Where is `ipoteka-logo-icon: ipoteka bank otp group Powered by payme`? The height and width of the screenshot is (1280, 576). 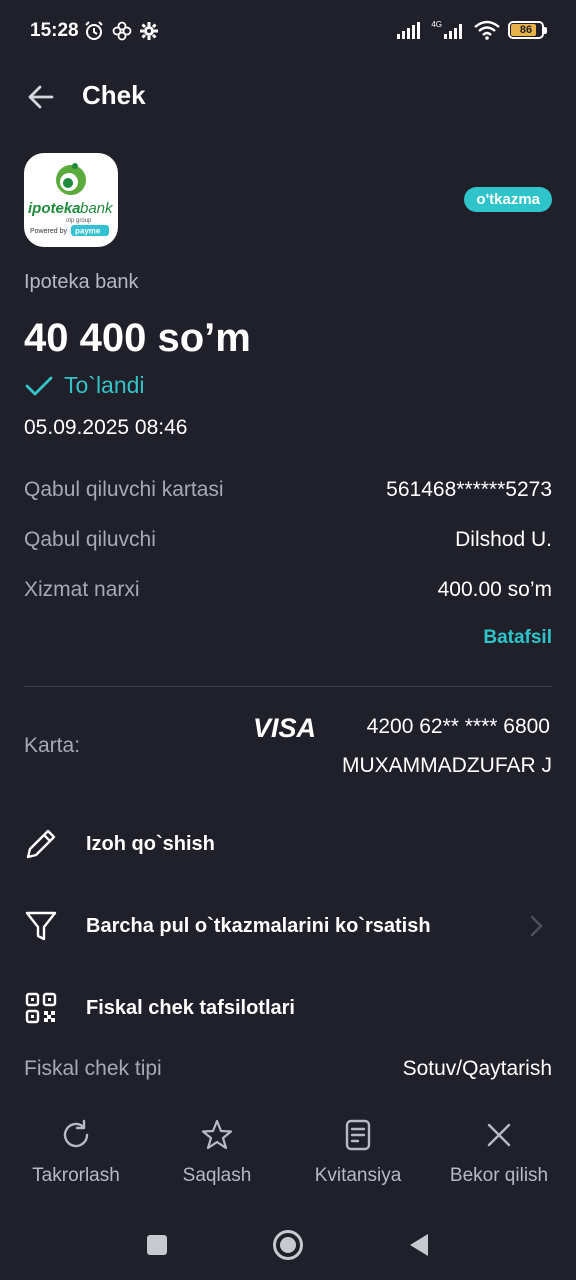 ipoteka-logo-icon: ipoteka bank otp group Powered by payme is located at coordinates (71, 199).